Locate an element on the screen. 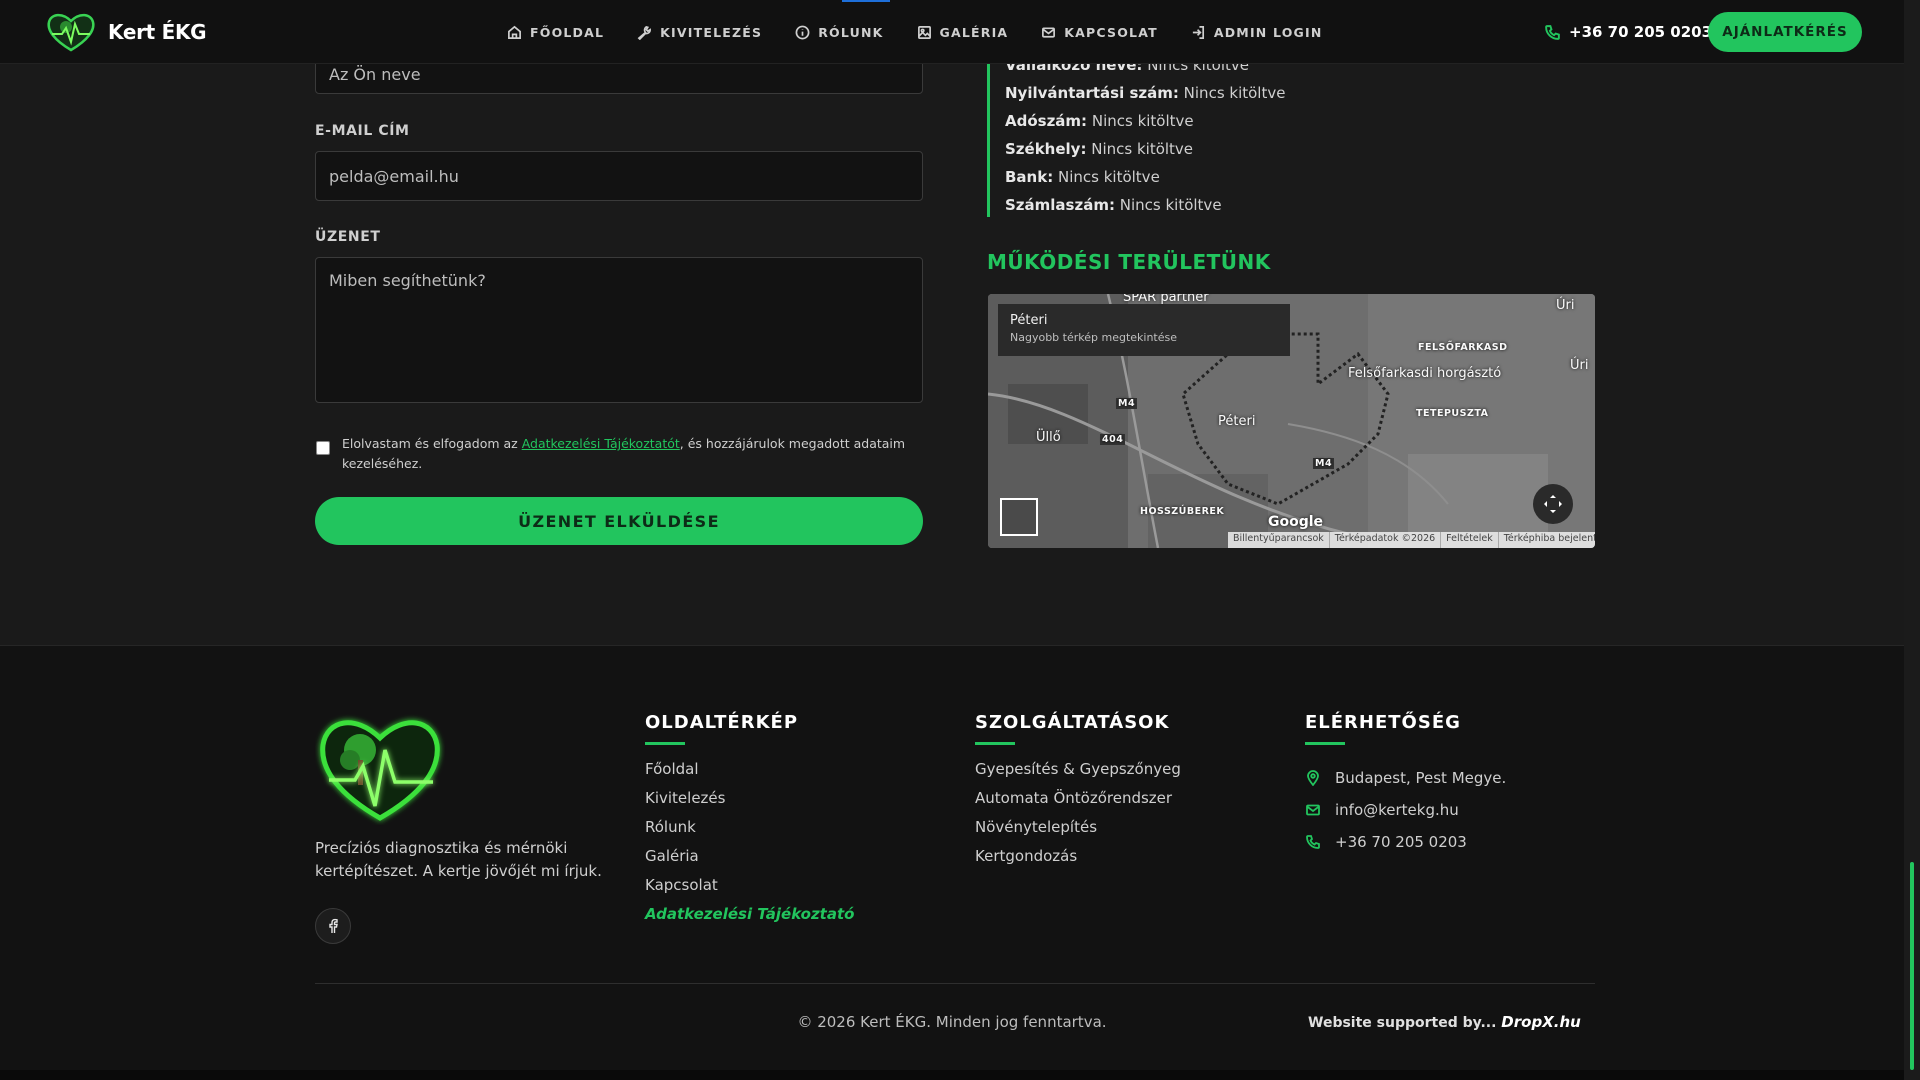 This screenshot has height=1080, width=1920. sitemap-title-underline is located at coordinates (665, 743).